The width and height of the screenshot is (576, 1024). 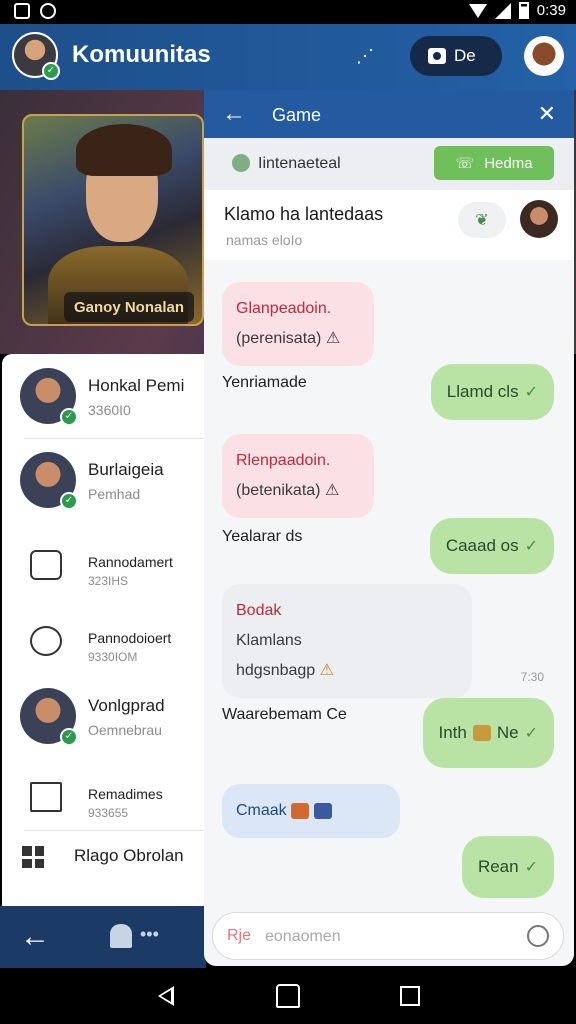 I want to click on phone-icon: ☏, so click(x=465, y=163).